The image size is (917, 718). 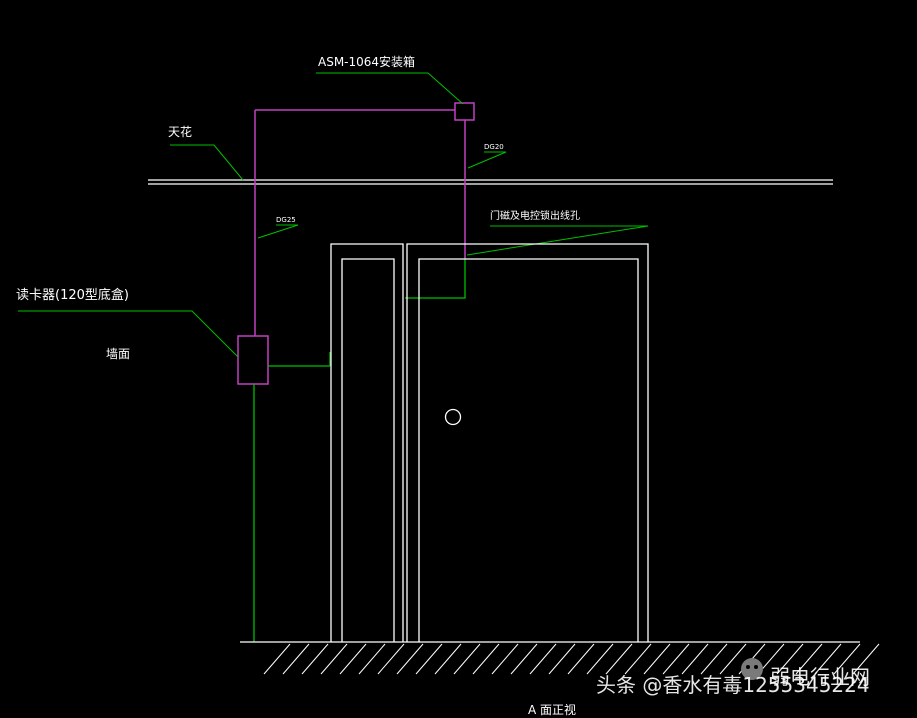 I want to click on card-reader-label: 读卡器(120型底盒), so click(x=72, y=295).